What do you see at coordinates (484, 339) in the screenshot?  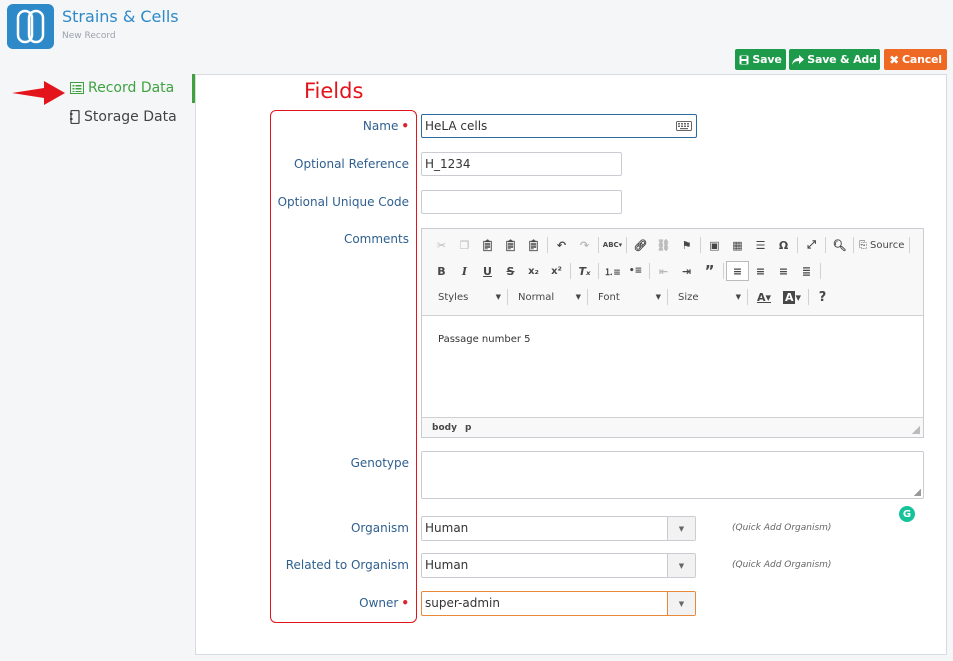 I see `editor-content: Passage number 5` at bounding box center [484, 339].